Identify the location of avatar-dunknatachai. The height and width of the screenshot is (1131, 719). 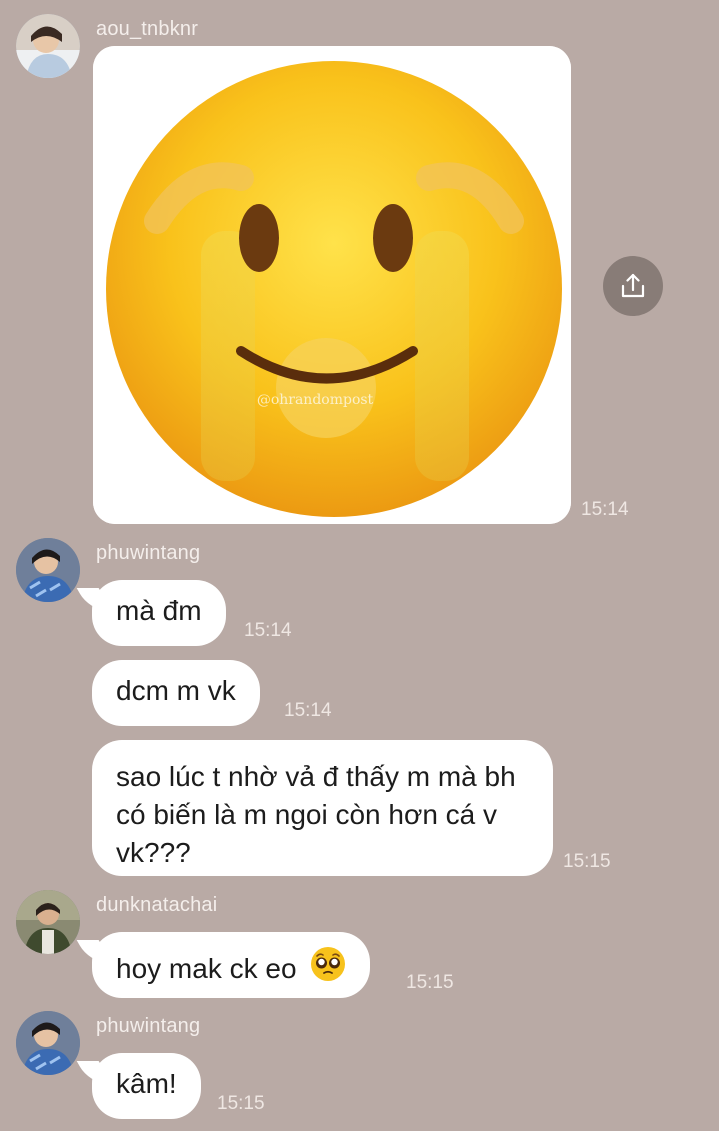
(48, 922).